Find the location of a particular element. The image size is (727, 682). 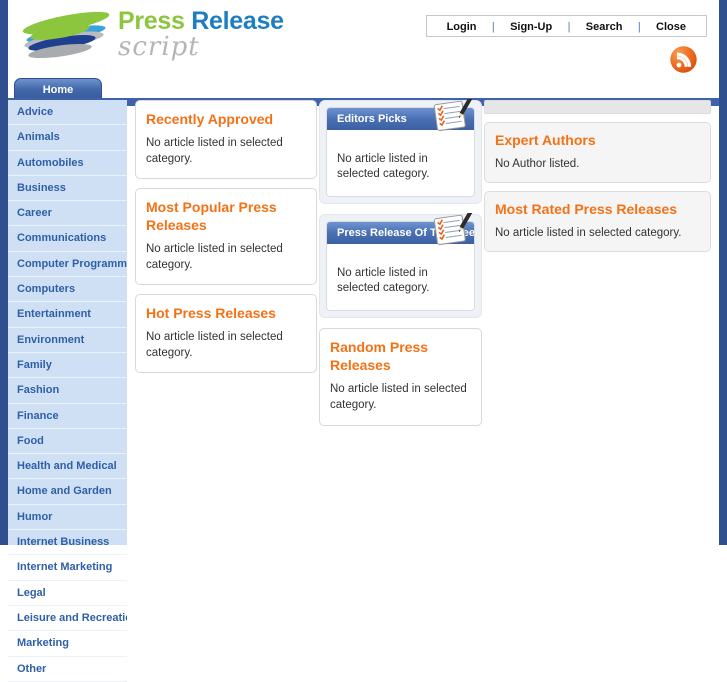

nav-search-link: Search is located at coordinates (604, 27).